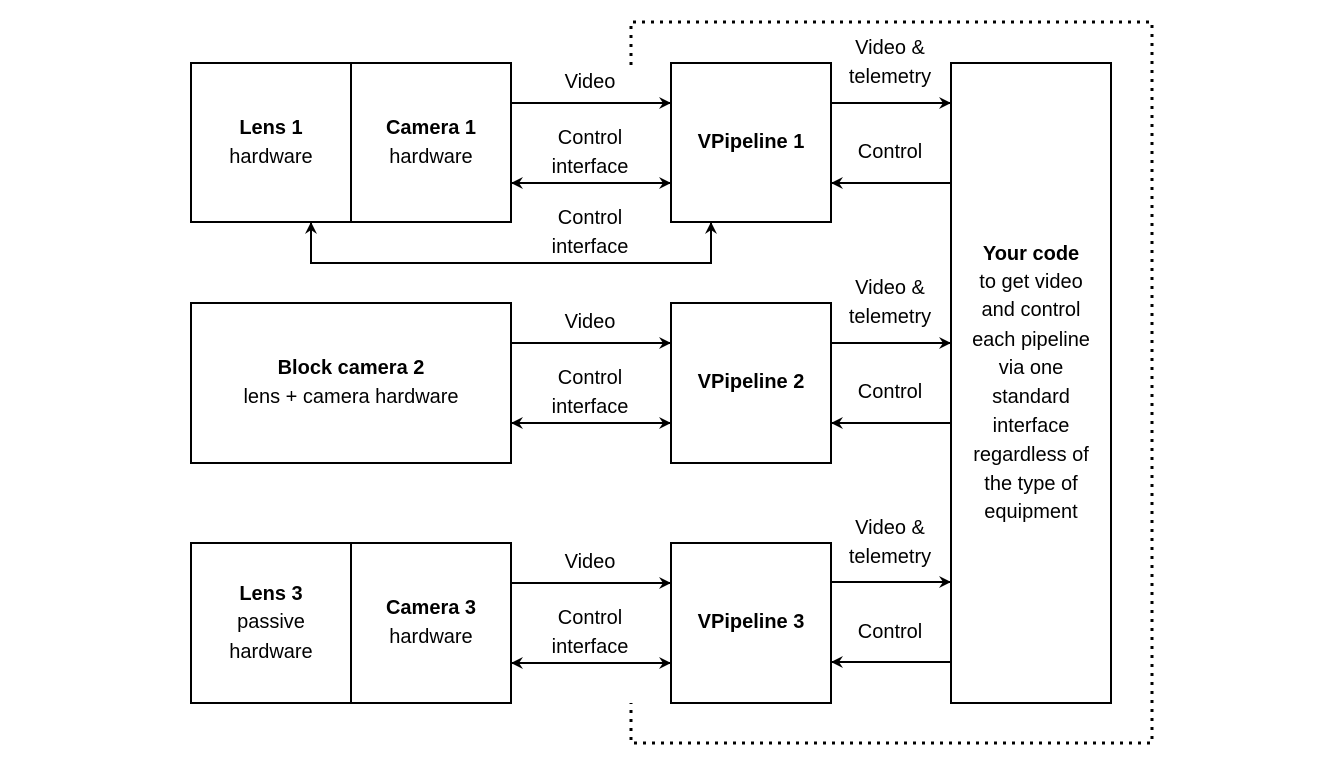 The width and height of the screenshot is (1340, 766). I want to click on camera1-subtitle: hardware, so click(430, 157).